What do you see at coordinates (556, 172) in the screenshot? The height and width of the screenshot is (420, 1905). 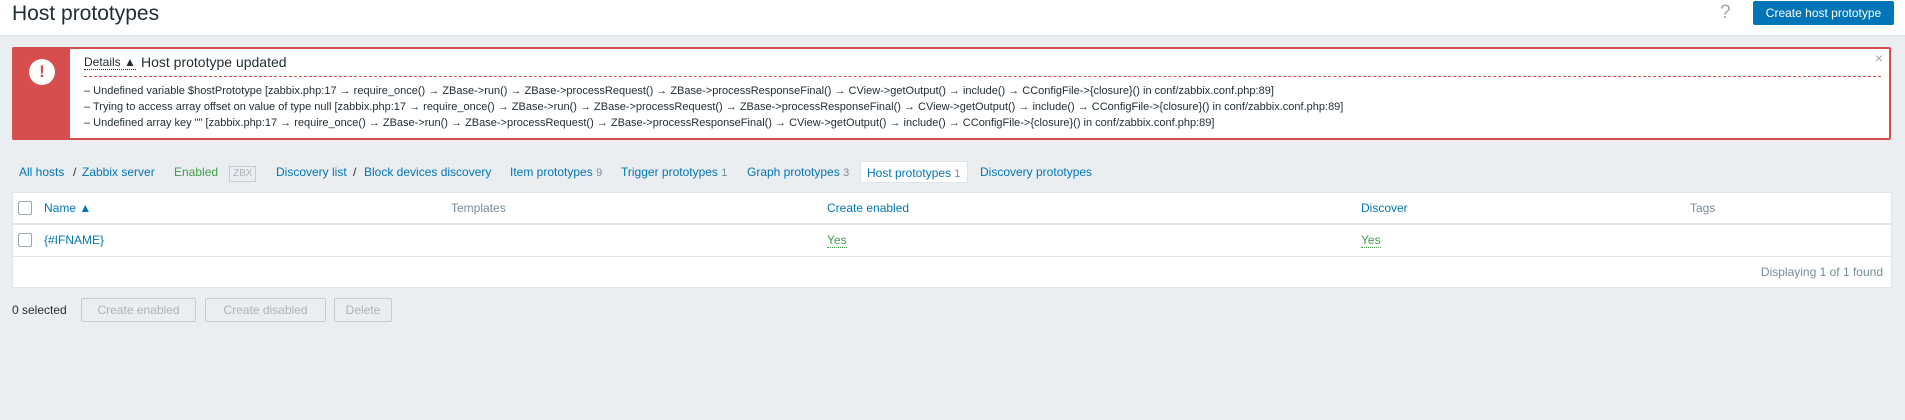 I see `tab-item-prototypes: Item prototypes 9` at bounding box center [556, 172].